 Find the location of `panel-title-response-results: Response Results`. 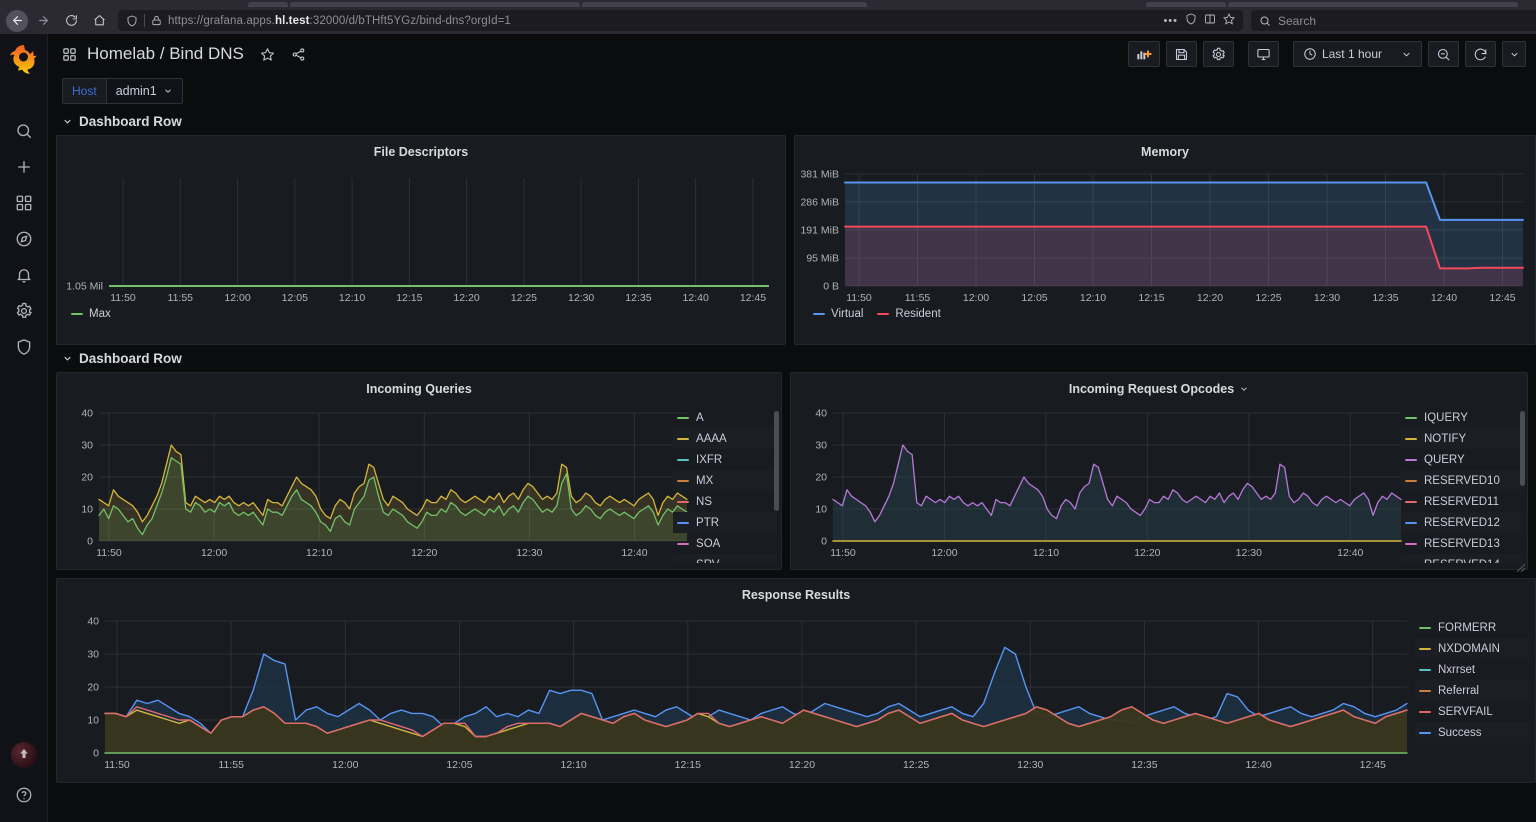

panel-title-response-results: Response Results is located at coordinates (796, 591).